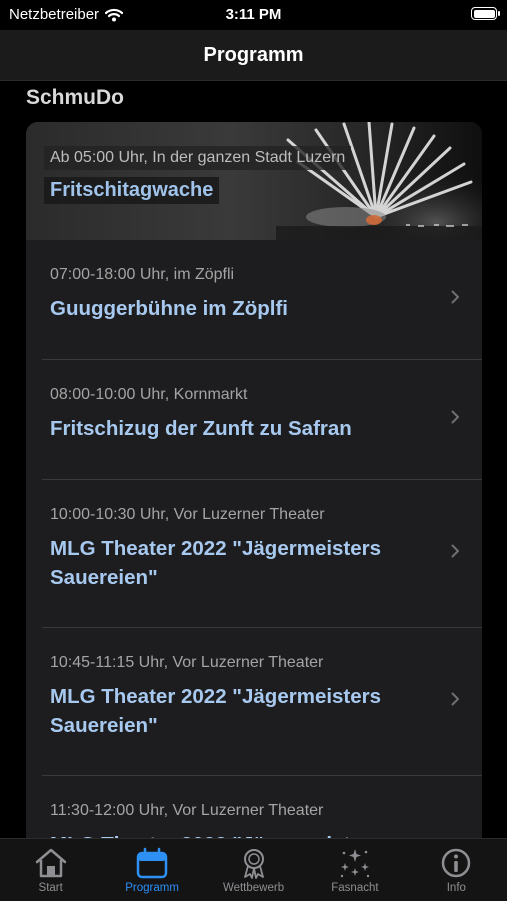 The width and height of the screenshot is (507, 901). Describe the element at coordinates (50, 863) in the screenshot. I see `home-icon` at that location.